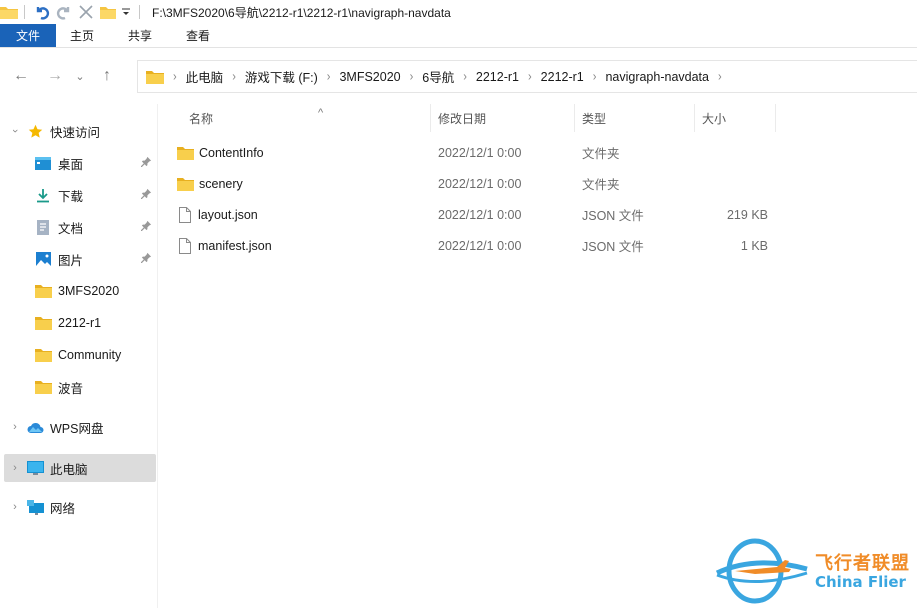  What do you see at coordinates (735, 118) in the screenshot?
I see `column-header-size: 大小` at bounding box center [735, 118].